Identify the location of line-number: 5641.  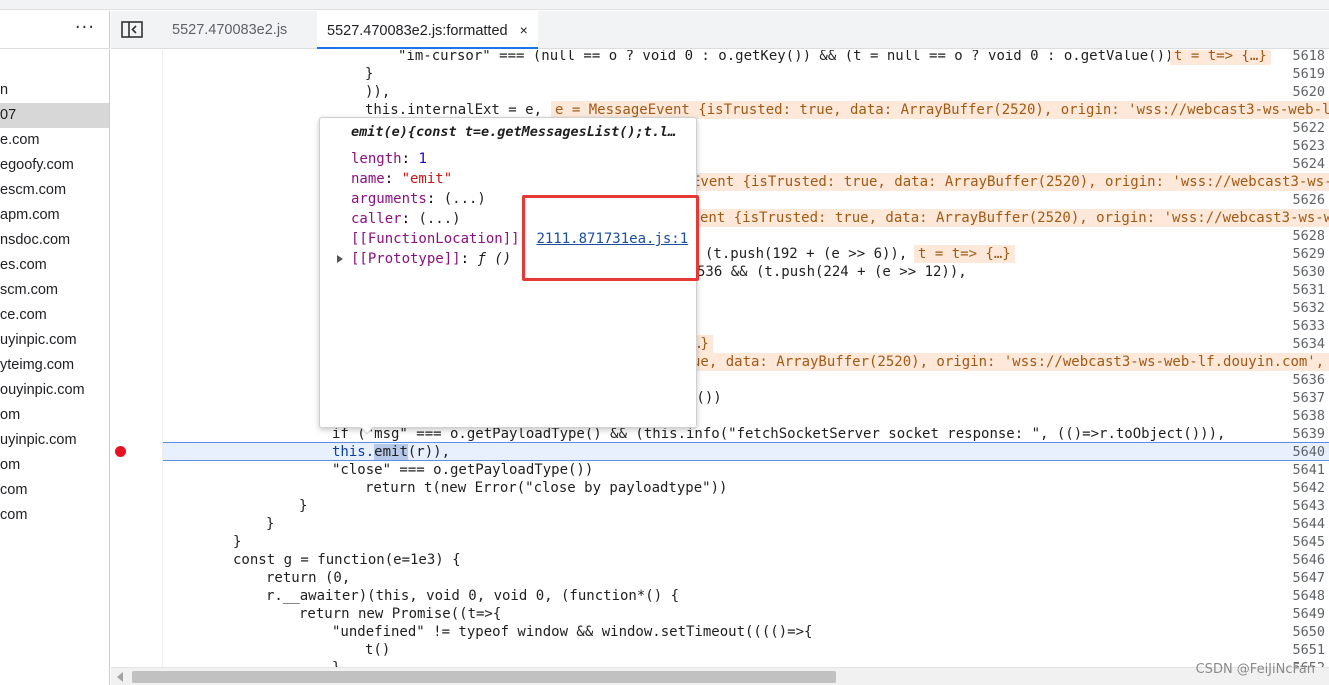
(1308, 470).